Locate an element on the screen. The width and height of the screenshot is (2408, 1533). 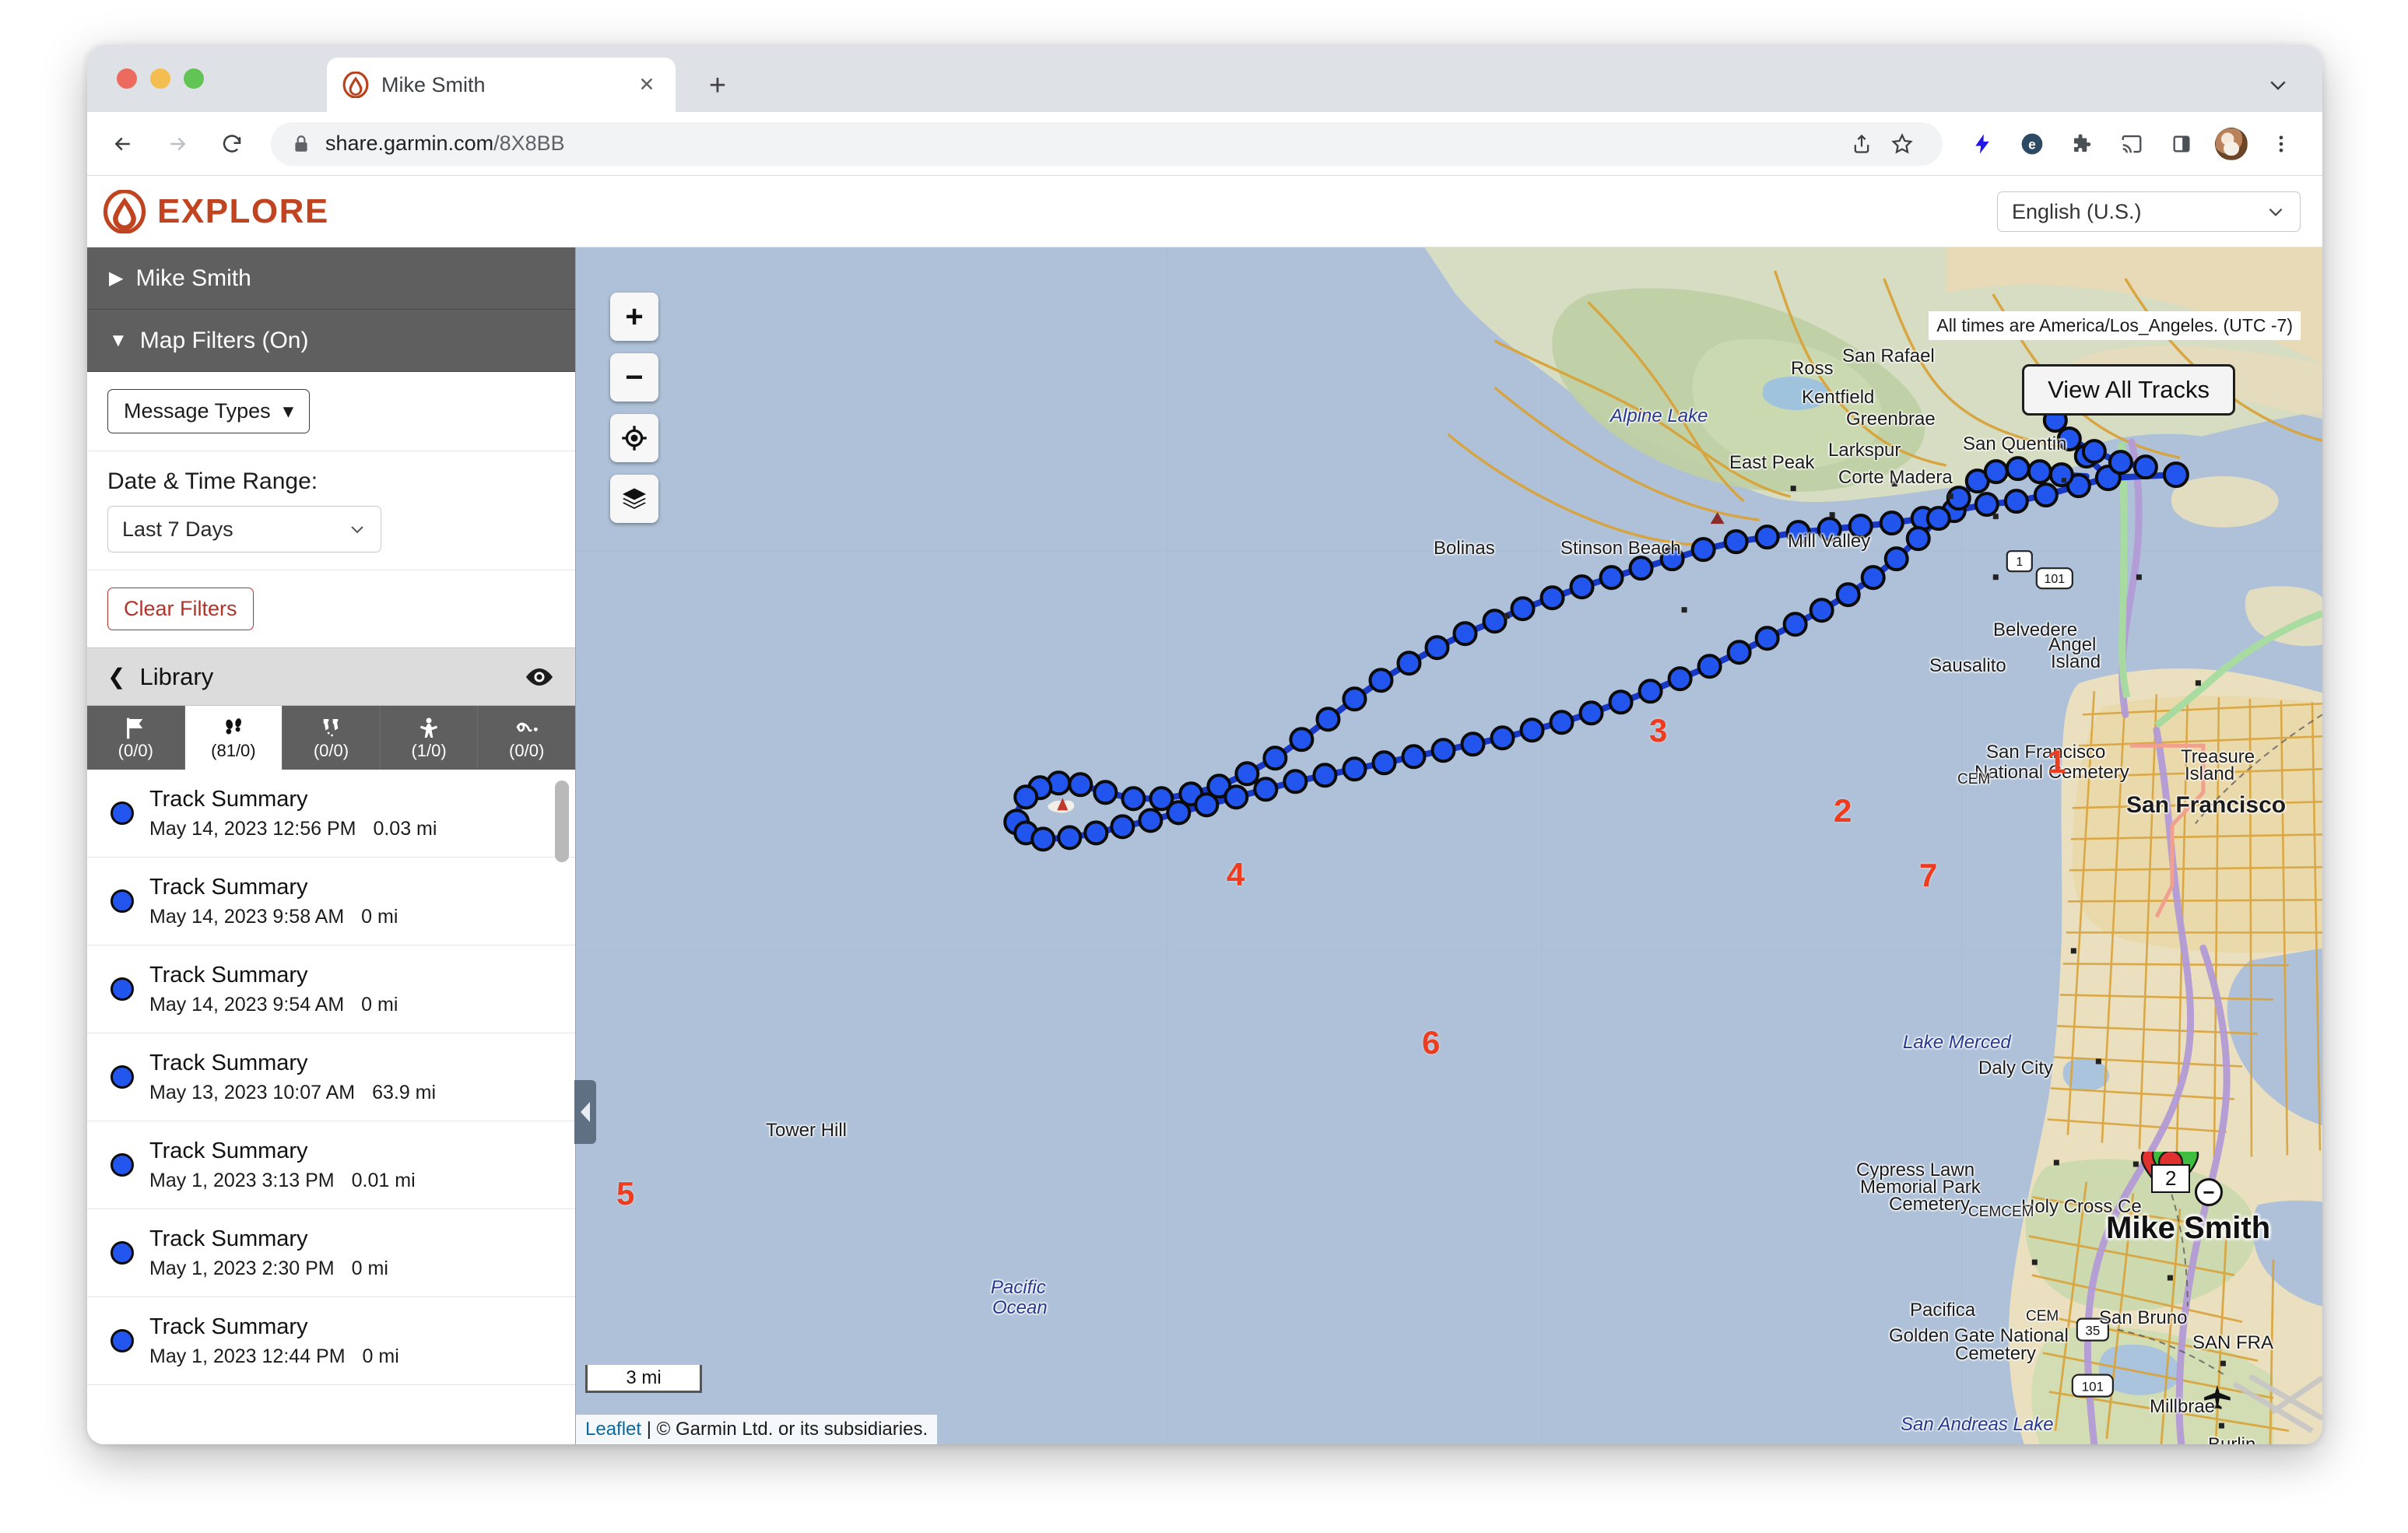
map-label: San Francisco is located at coordinates (2206, 805).